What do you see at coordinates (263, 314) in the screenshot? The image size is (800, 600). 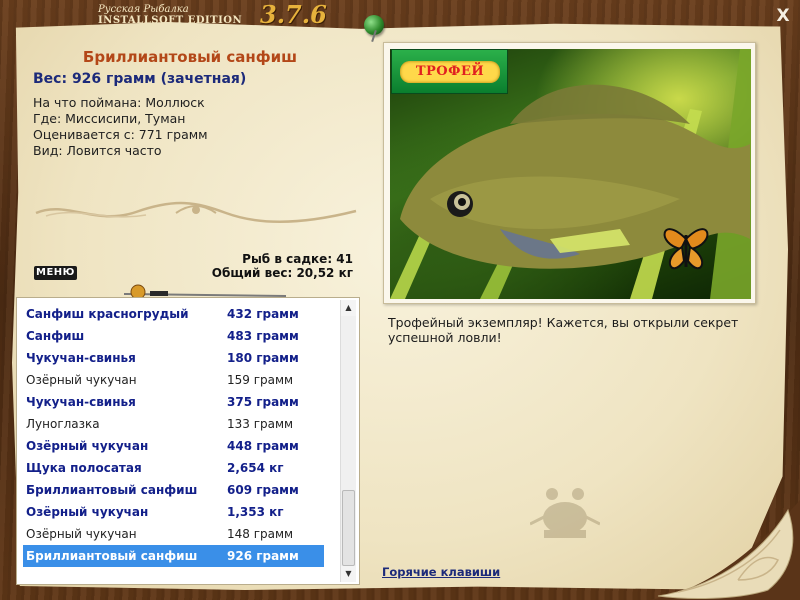 I see `list-item-weight: 432 грамм` at bounding box center [263, 314].